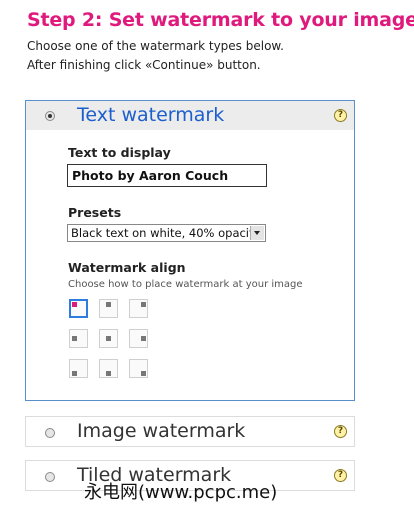 Image resolution: width=414 pixels, height=511 pixels. I want to click on text-to-display-input: Photo by Aaron Couch, so click(167, 175).